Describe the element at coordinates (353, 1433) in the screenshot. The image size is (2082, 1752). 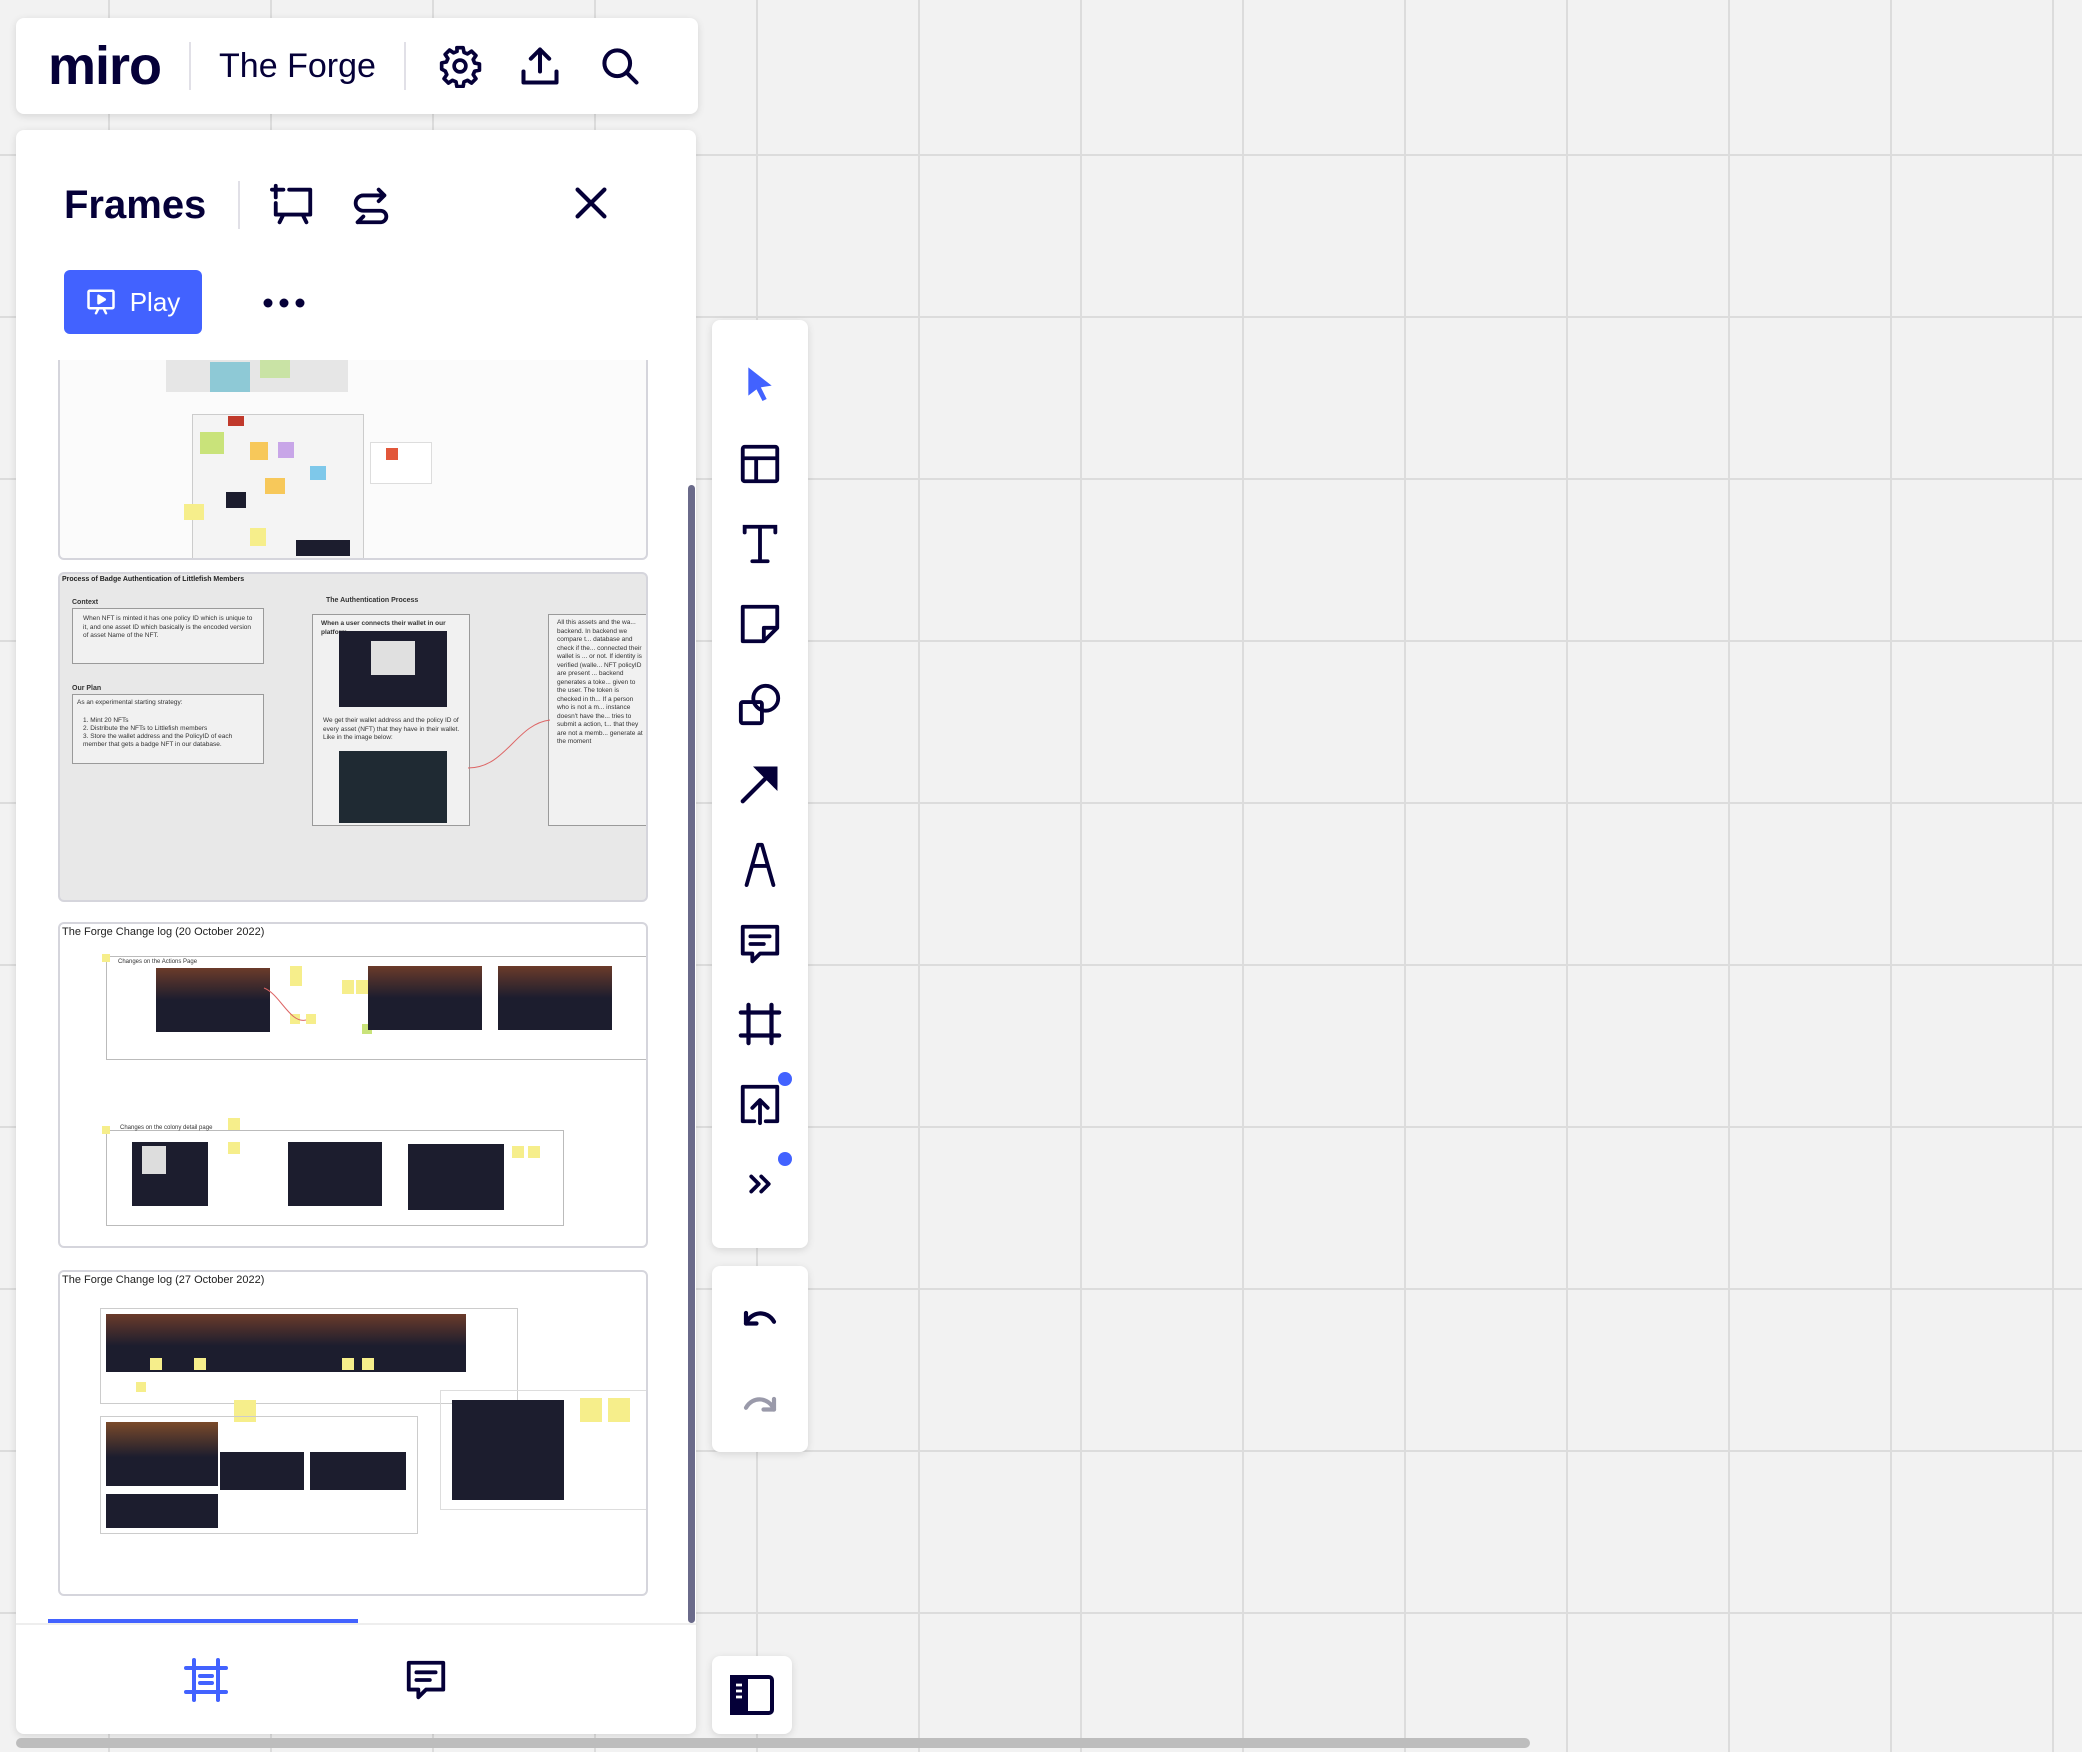
I see `frame-thumbnail: The Forge Change log (27 October 2022)` at that location.